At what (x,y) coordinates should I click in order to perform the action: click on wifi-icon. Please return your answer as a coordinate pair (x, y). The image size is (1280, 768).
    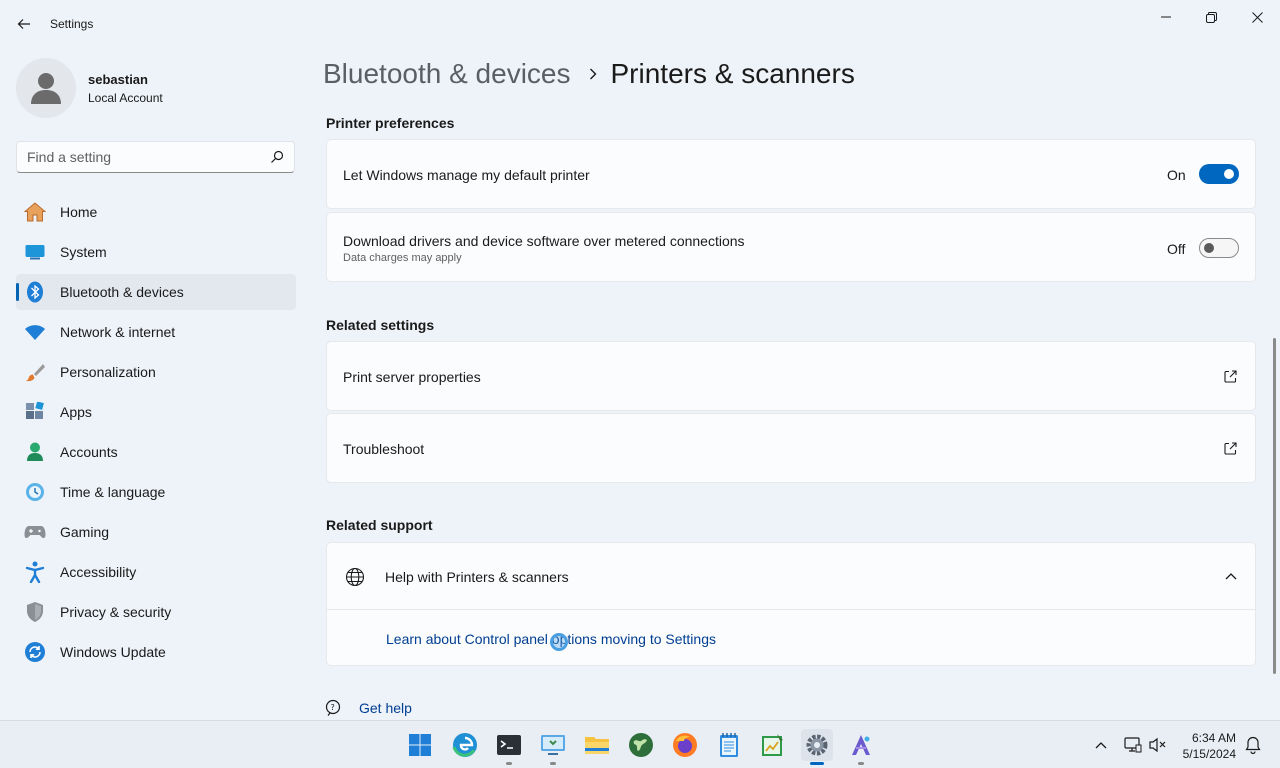
    Looking at the image, I should click on (35, 332).